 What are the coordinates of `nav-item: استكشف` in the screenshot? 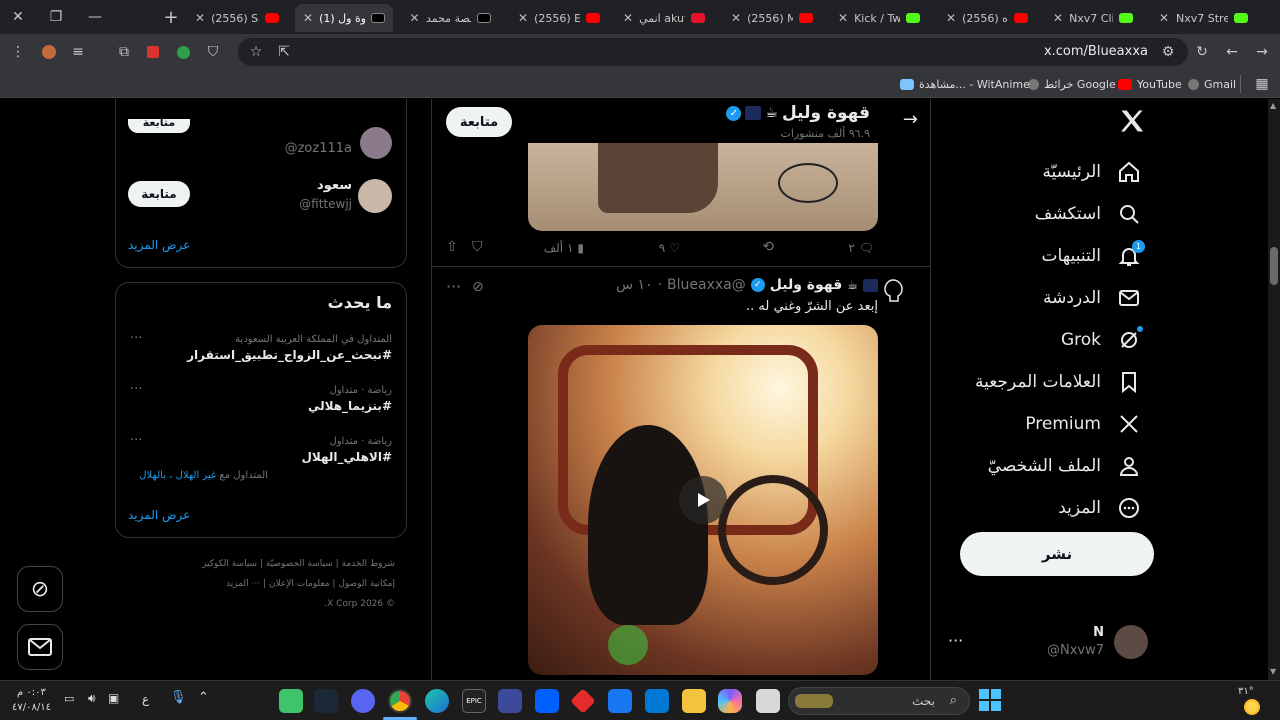 It's located at (1089, 214).